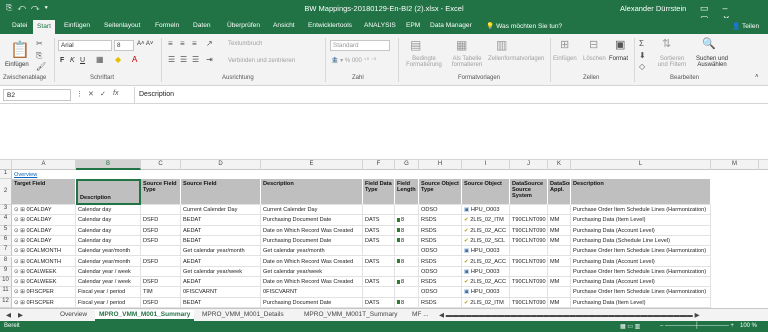 The width and height of the screenshot is (768, 332). Describe the element at coordinates (161, 210) in the screenshot. I see `cell-c` at that location.